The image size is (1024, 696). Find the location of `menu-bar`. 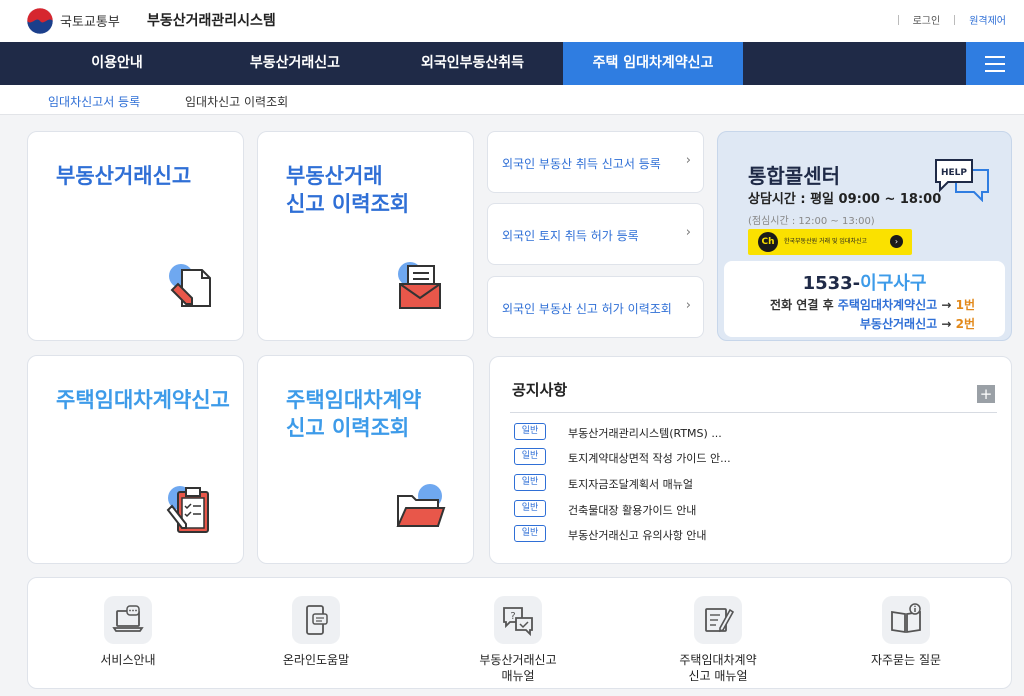

menu-bar is located at coordinates (995, 56).